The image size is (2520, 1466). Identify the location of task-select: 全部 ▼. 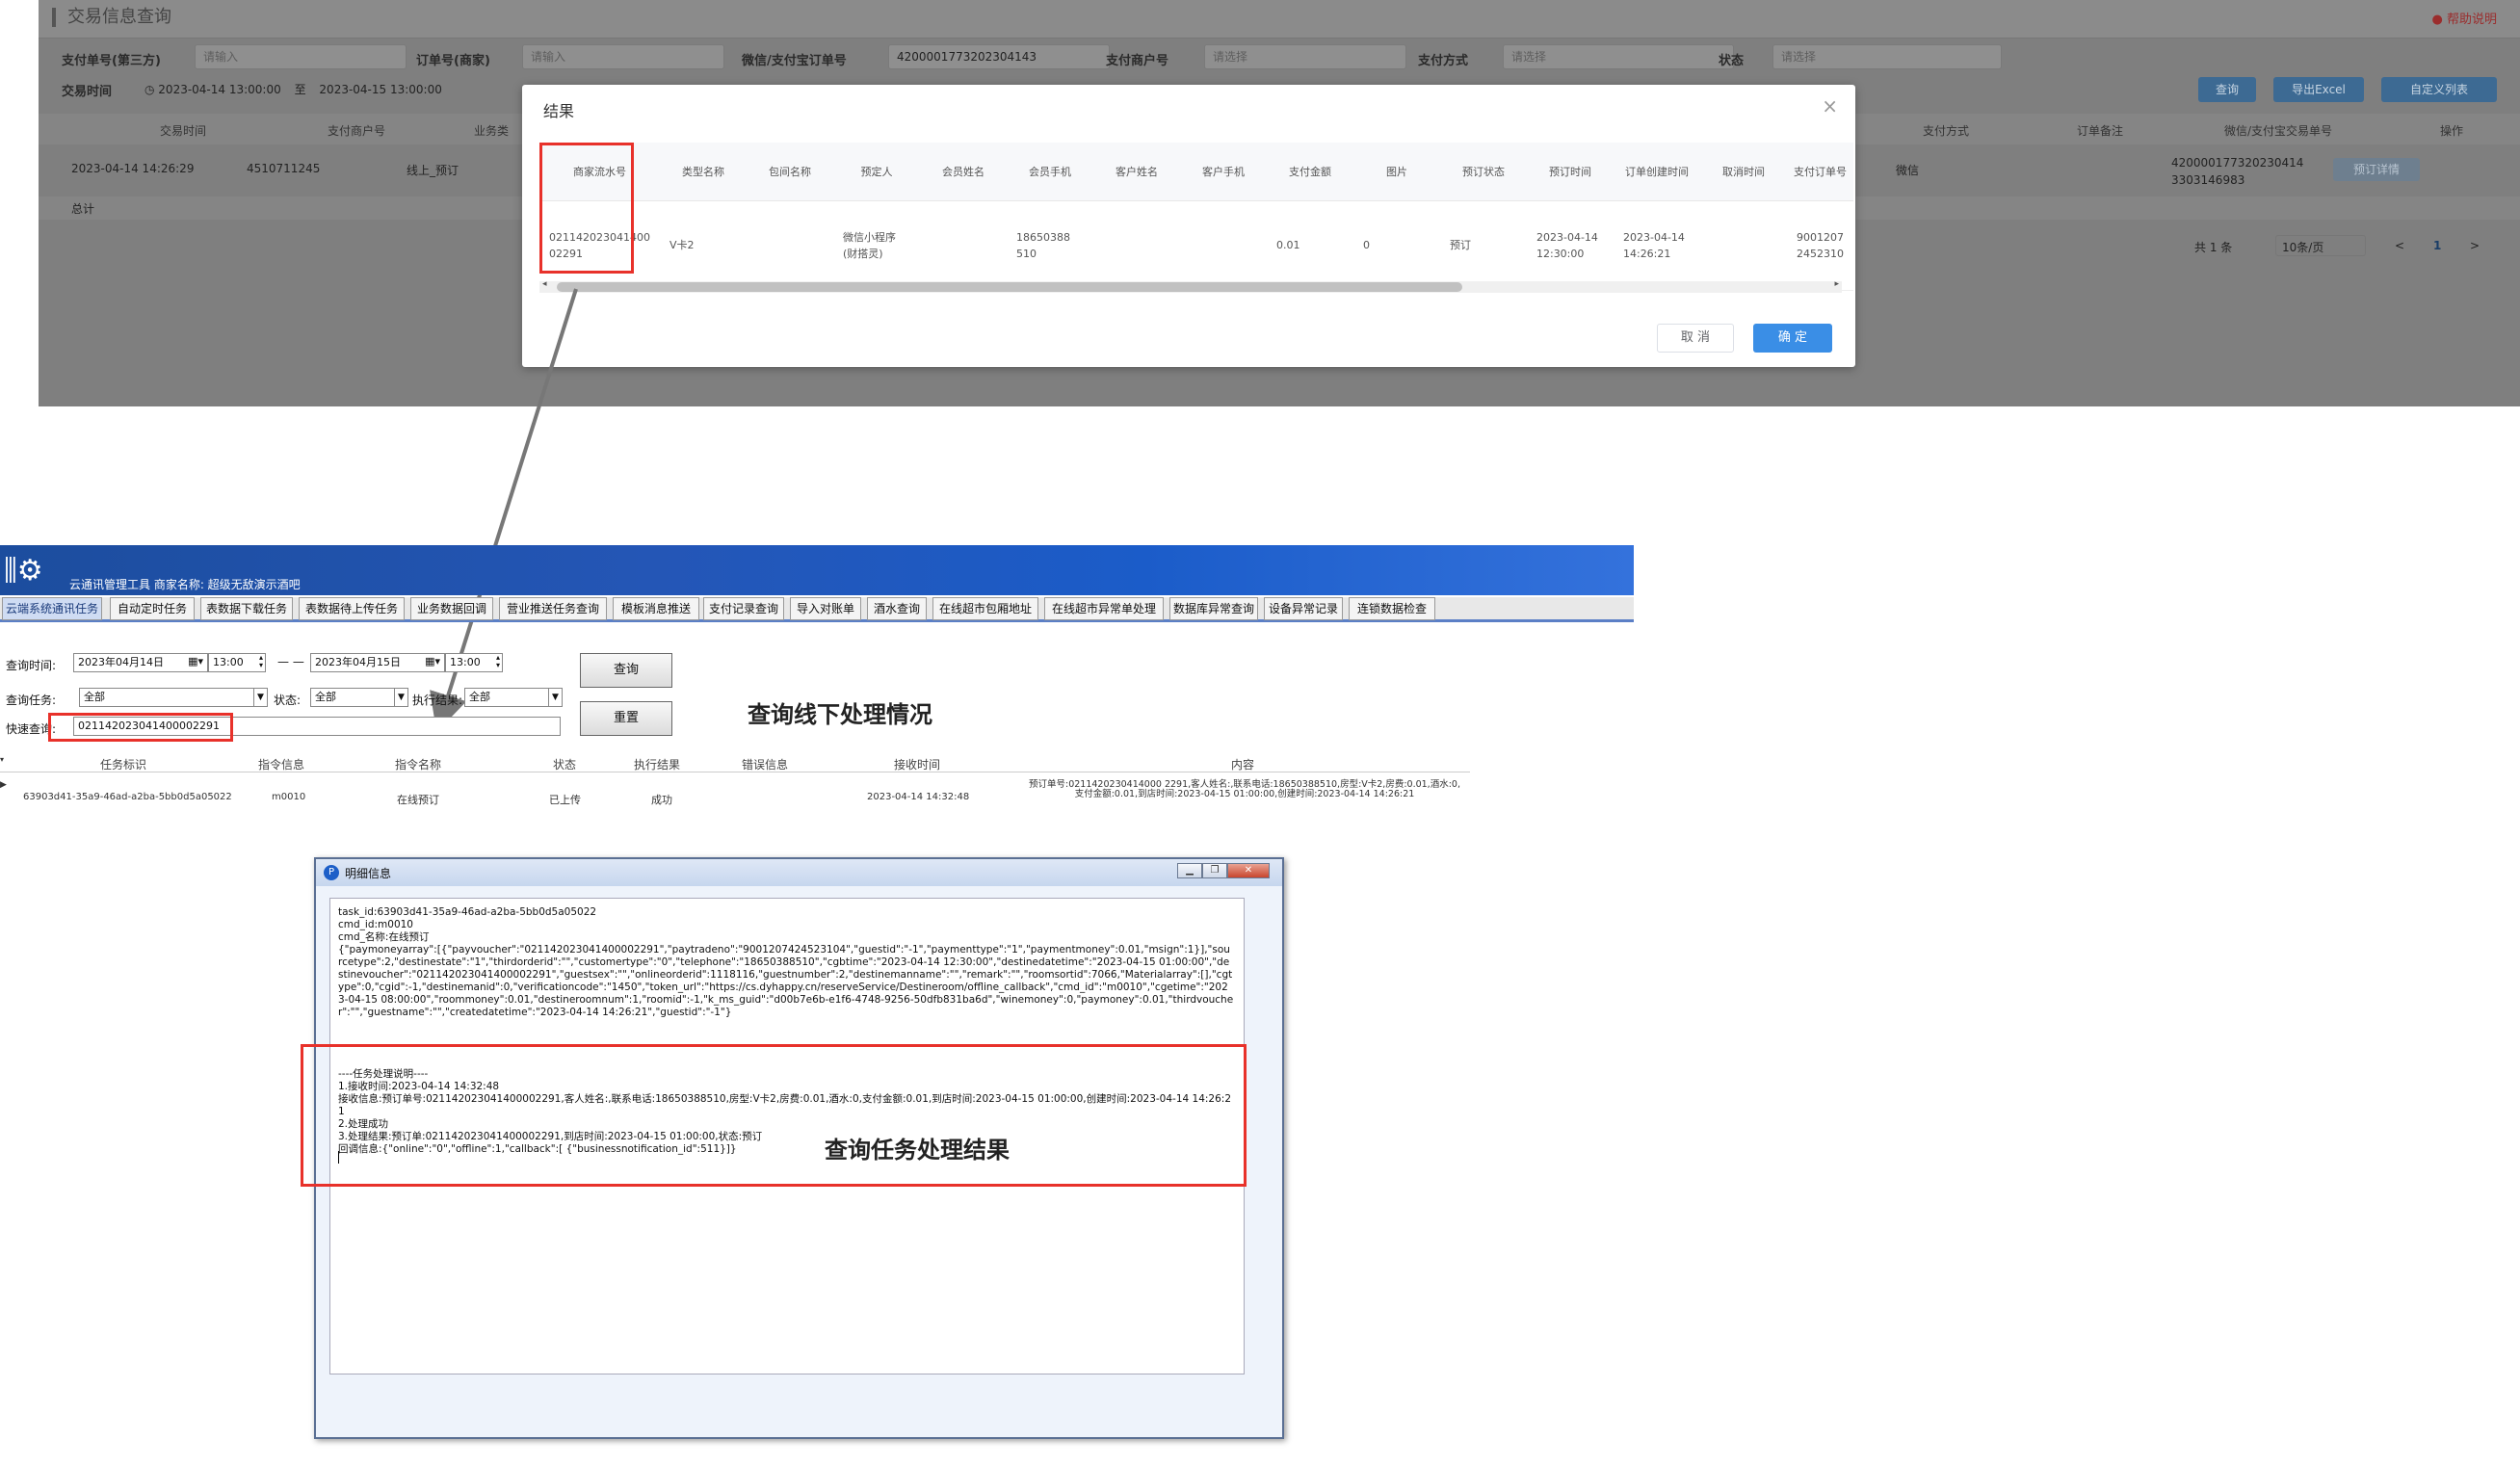
(174, 697).